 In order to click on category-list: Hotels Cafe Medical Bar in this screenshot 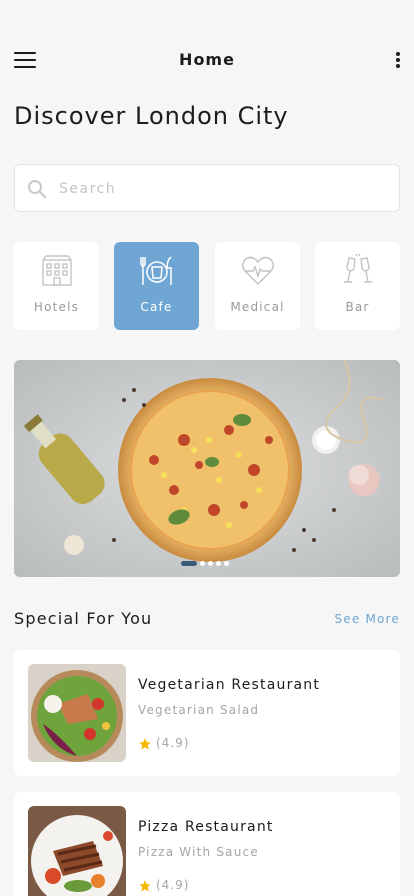, I will do `click(207, 286)`.